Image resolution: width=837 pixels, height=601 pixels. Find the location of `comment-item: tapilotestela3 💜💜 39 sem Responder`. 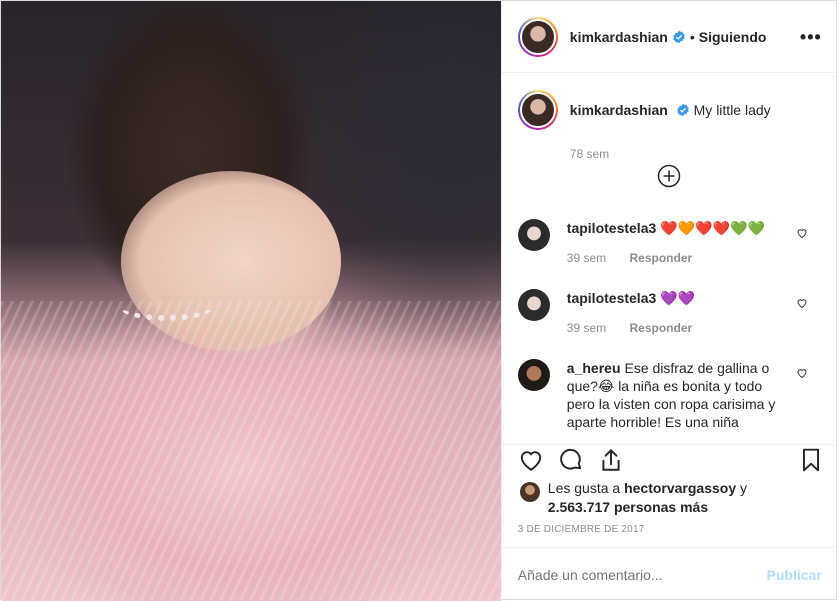

comment-item: tapilotestela3 💜💜 39 sem Responder is located at coordinates (669, 313).